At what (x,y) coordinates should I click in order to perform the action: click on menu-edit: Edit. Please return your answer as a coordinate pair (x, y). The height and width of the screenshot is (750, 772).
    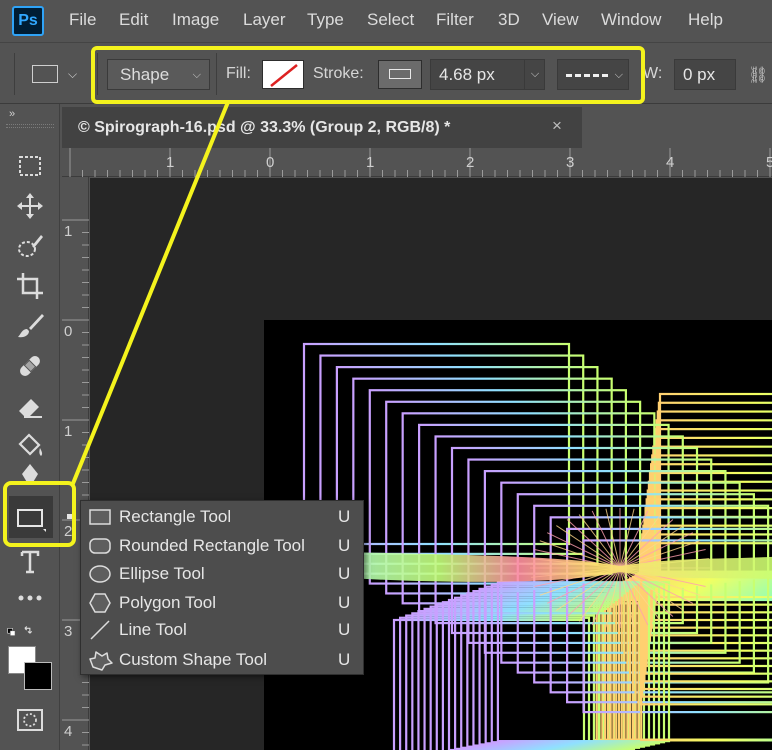
    Looking at the image, I should click on (133, 20).